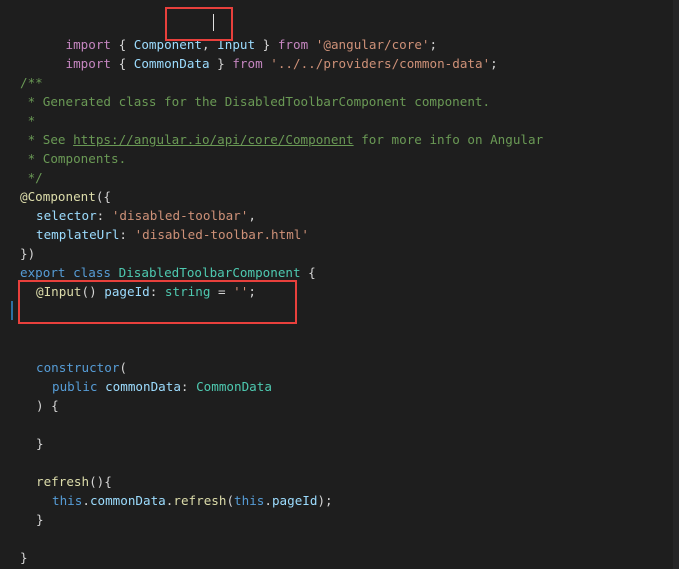 The width and height of the screenshot is (679, 569). What do you see at coordinates (339, 272) in the screenshot?
I see `code-line-class-declaration: export class DisabledToolbarComponent {` at bounding box center [339, 272].